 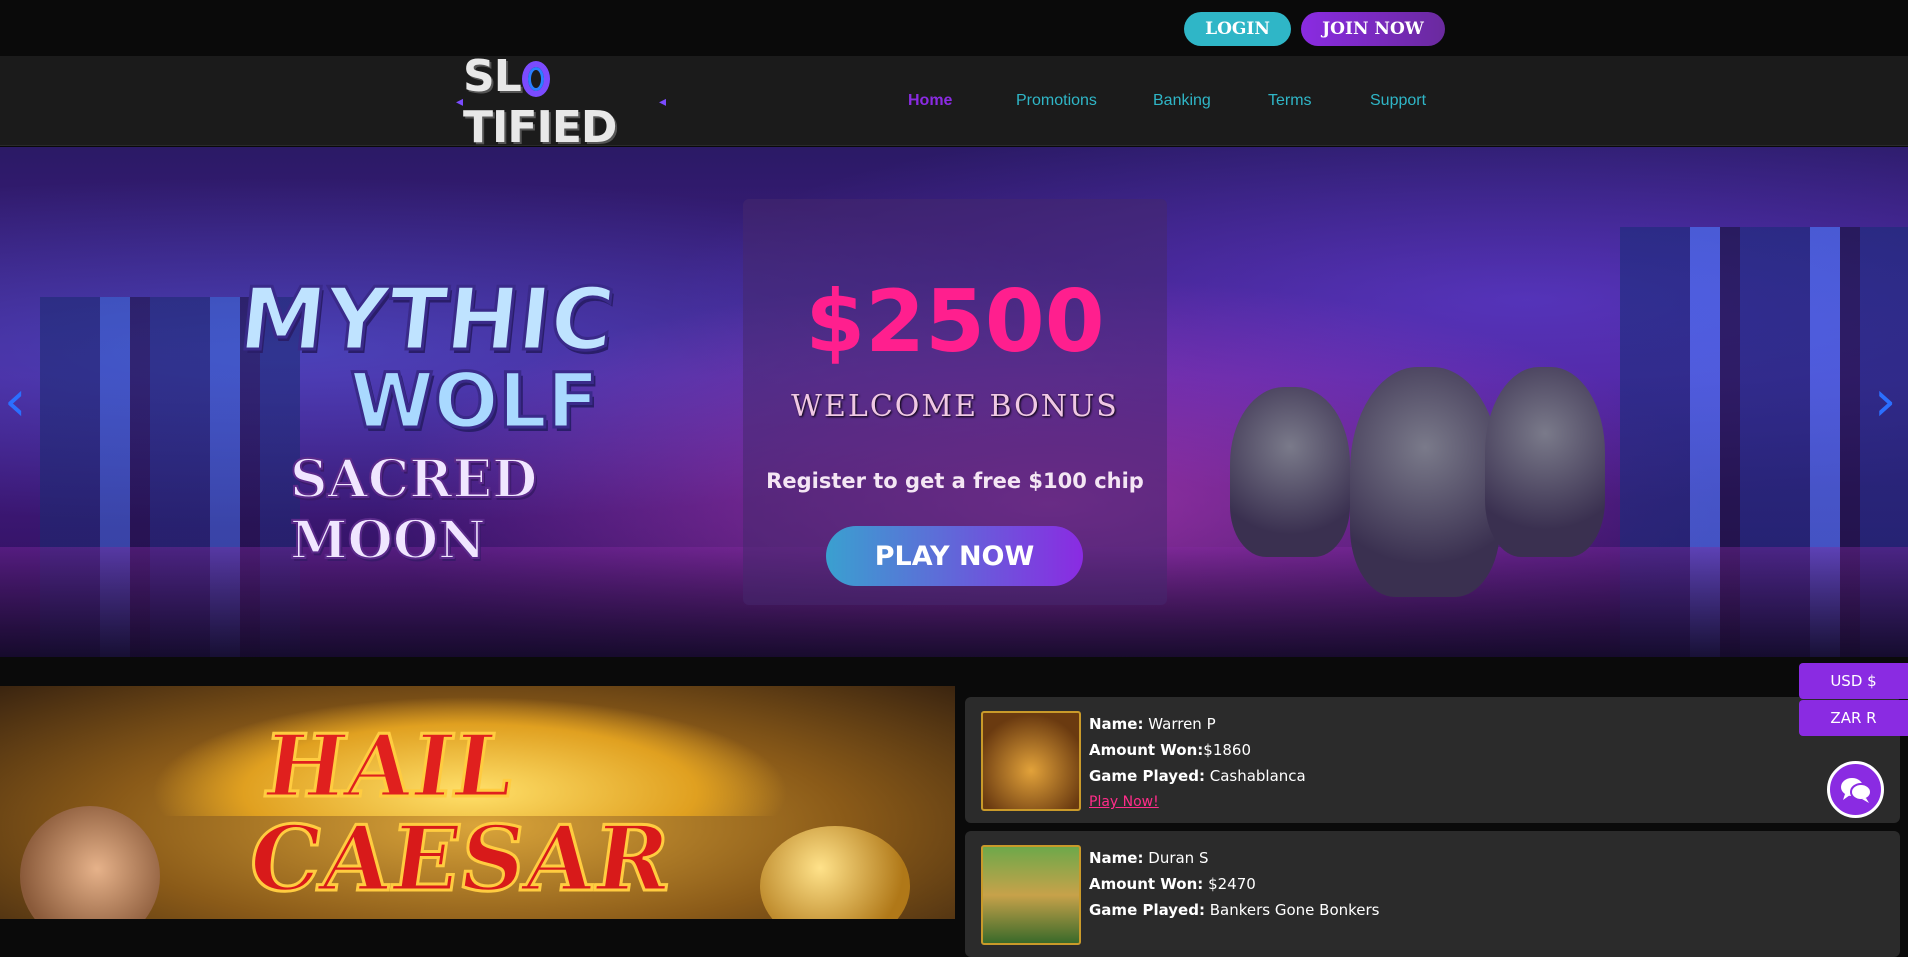 I want to click on winner-amount: $1860, so click(x=1227, y=750).